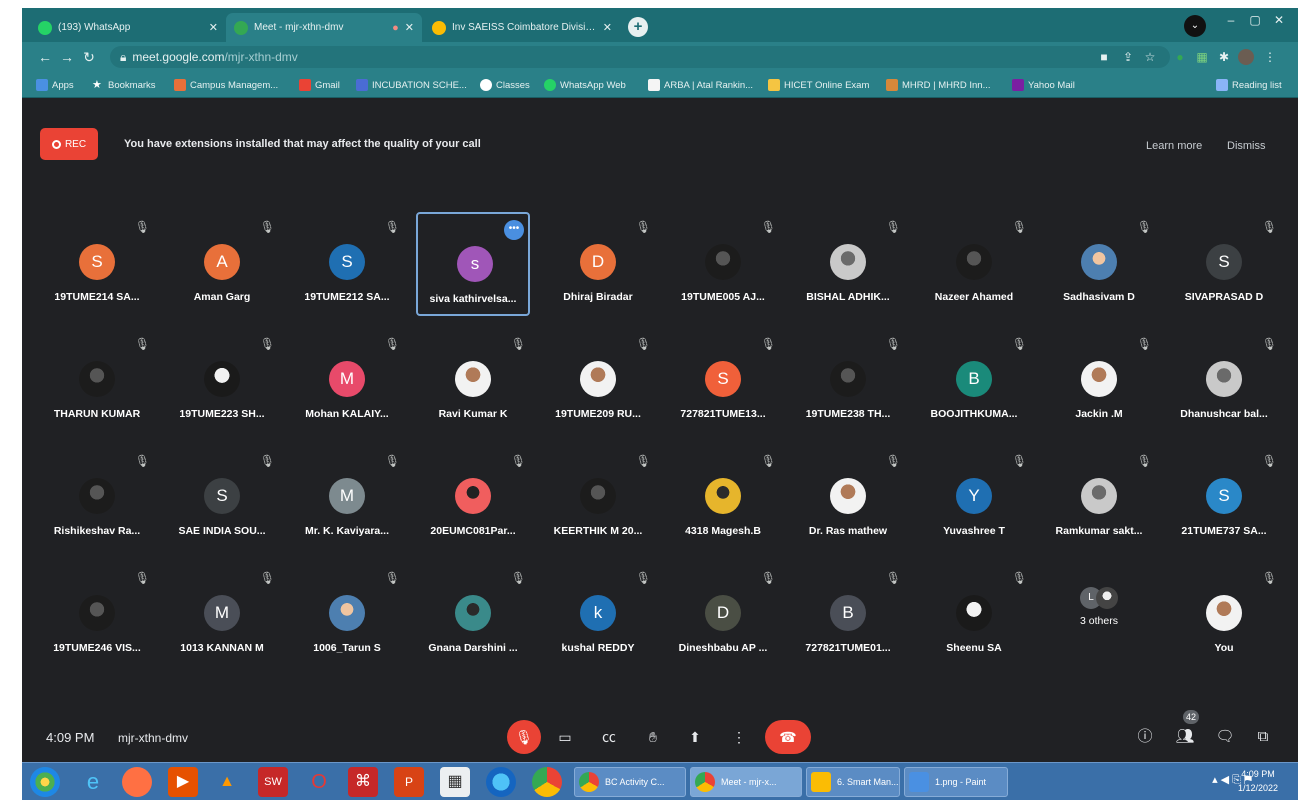 This screenshot has width=1300, height=800. Describe the element at coordinates (347, 615) in the screenshot. I see `participant-tile: 🎙︎ 1006_Tarun S` at that location.